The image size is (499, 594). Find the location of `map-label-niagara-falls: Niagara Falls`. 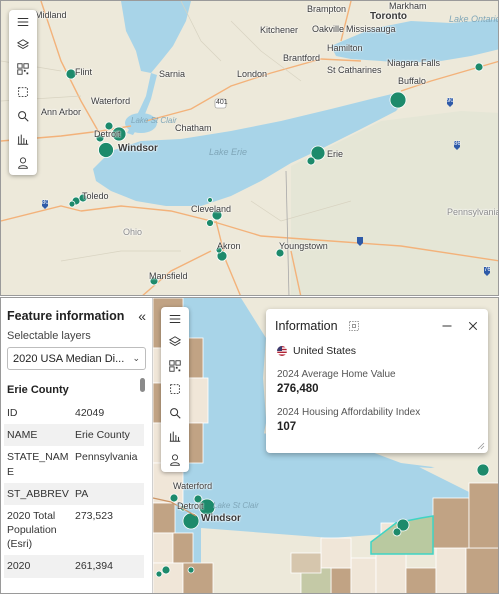

map-label-niagara-falls: Niagara Falls is located at coordinates (414, 63).